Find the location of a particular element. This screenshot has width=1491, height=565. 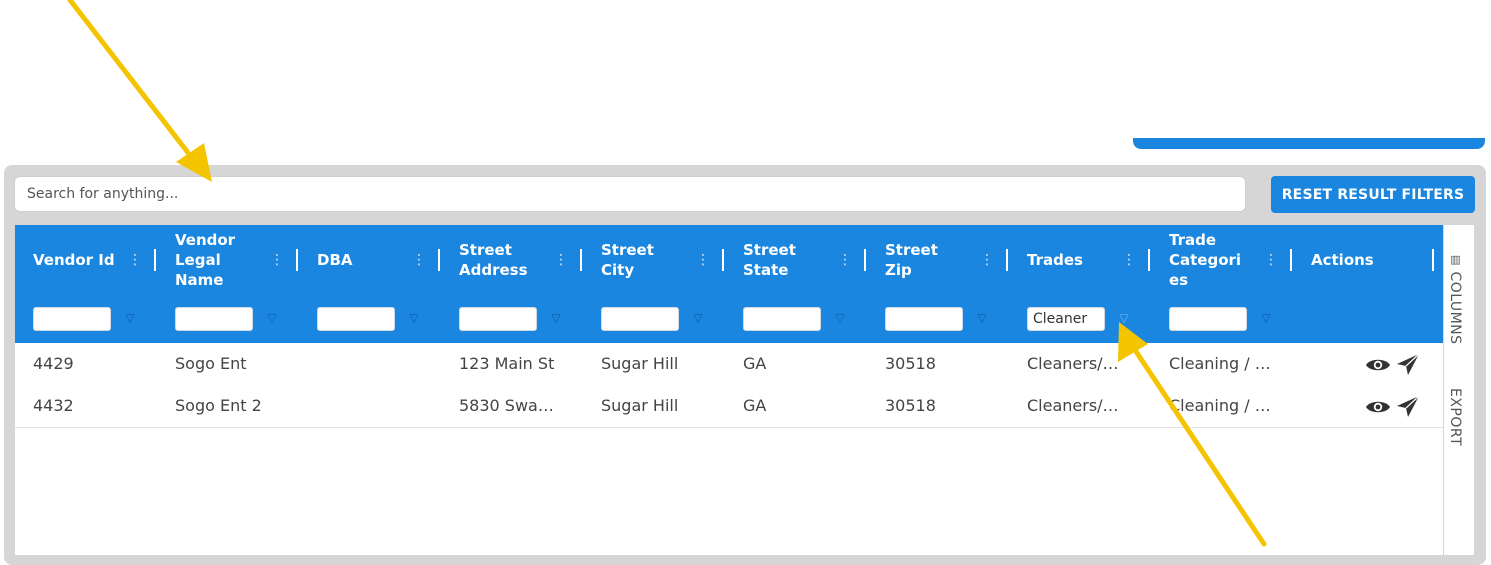

columns-tab: ▥ COLUMNS is located at coordinates (1455, 299).